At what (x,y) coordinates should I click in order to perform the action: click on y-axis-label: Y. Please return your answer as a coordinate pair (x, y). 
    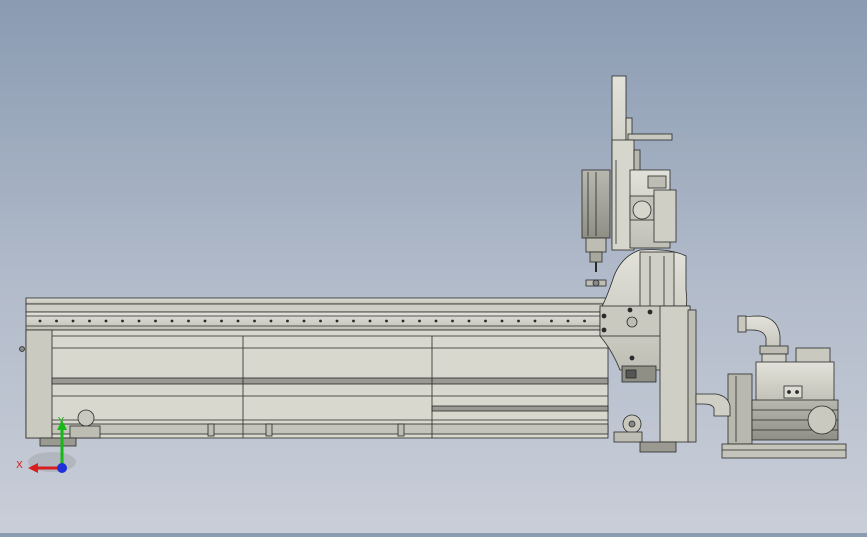
    Looking at the image, I should click on (61, 421).